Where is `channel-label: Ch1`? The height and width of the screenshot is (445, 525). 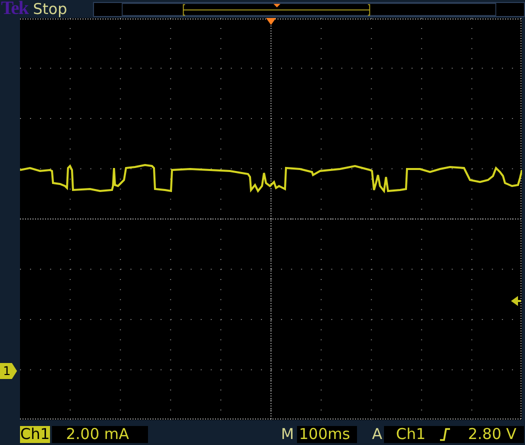
channel-label: Ch1 is located at coordinates (35, 434).